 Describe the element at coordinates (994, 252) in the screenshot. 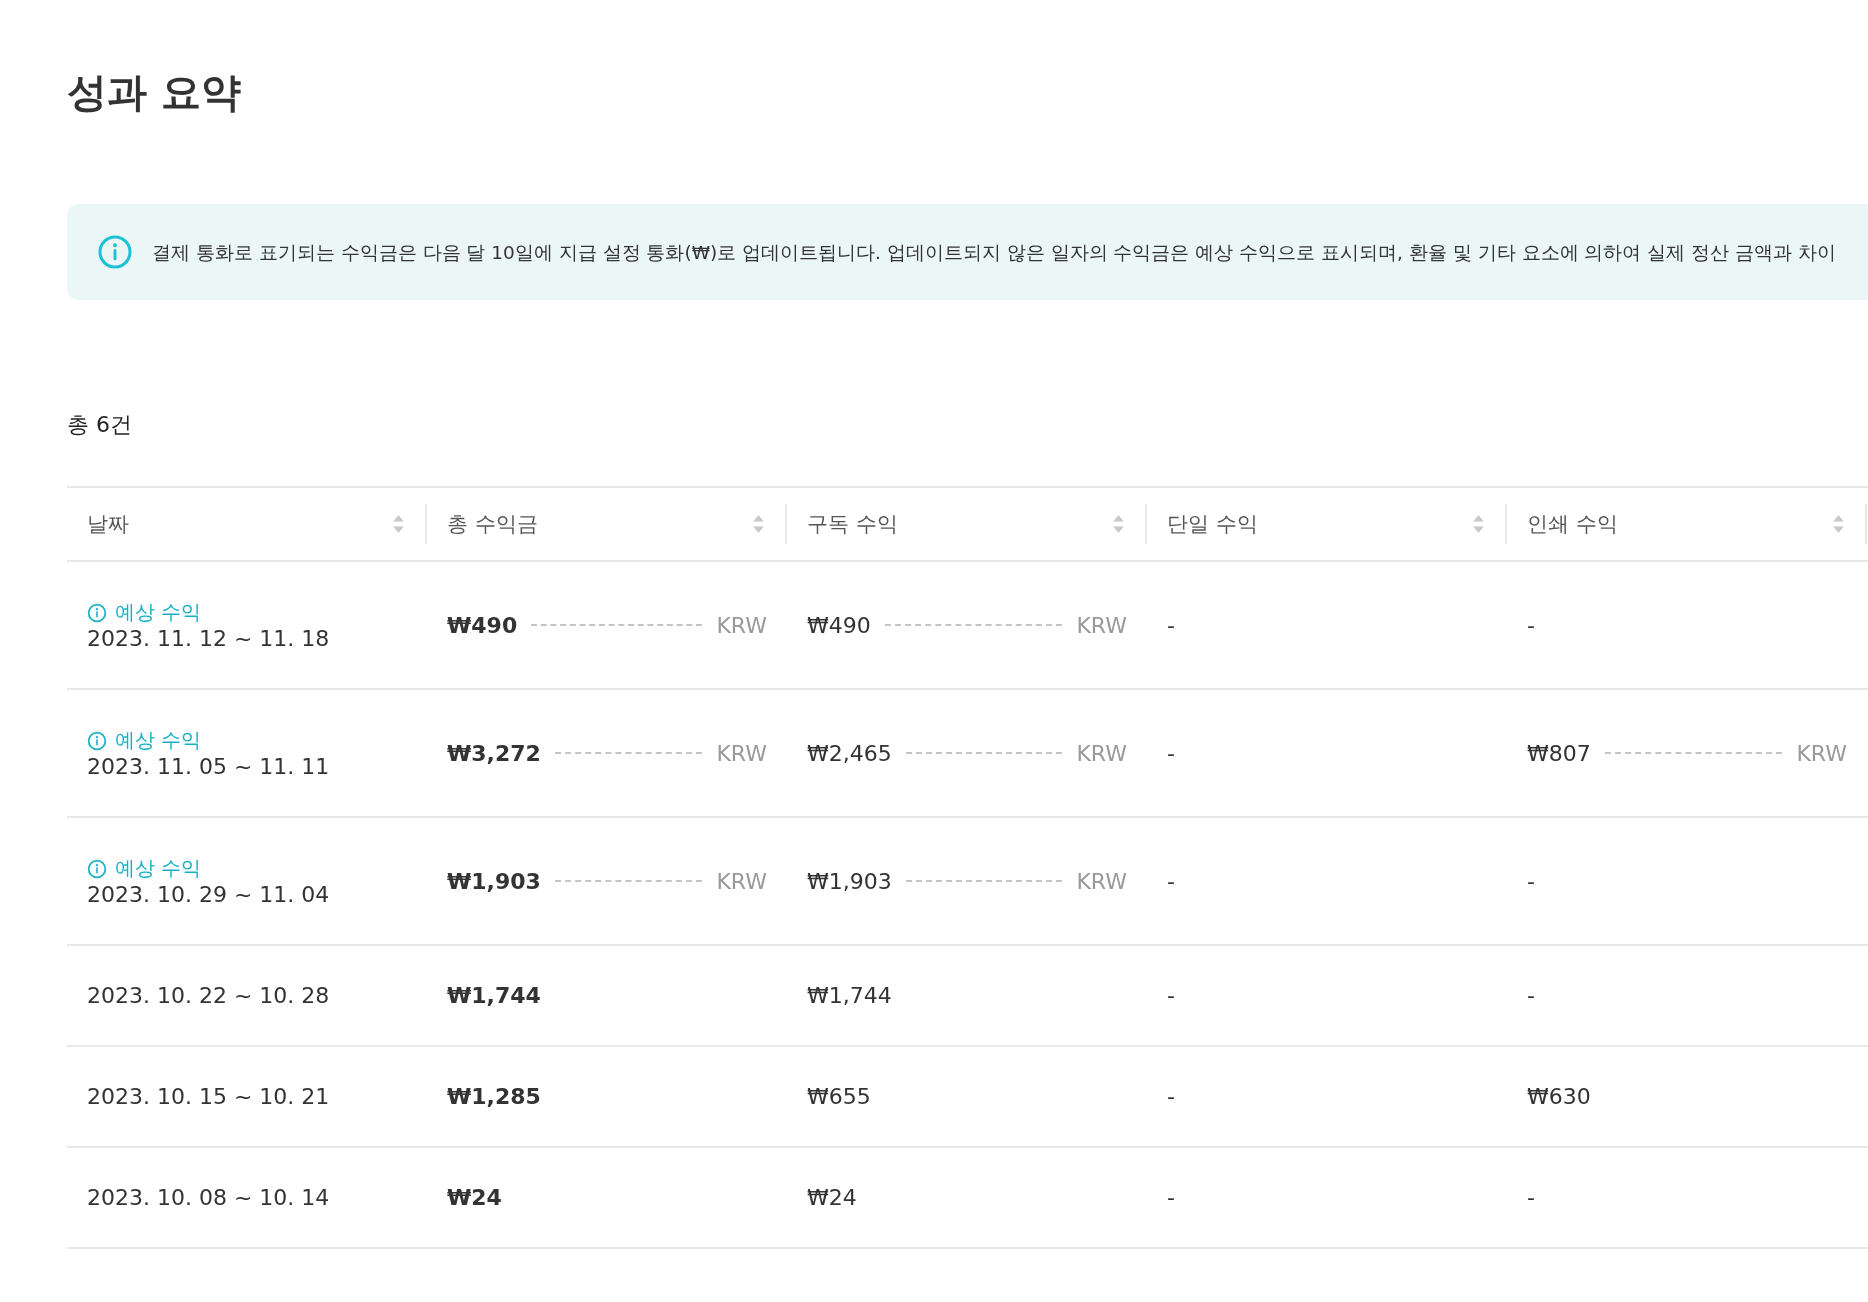

I see `notice-text: 결제 통화로 표기되는 수익금은 다음 달 10일에 지급 설정 통화(₩)로 업데이트됩니다. 업데이트되지 않은 일자의 수익금은 예상 수익으로 표시되며, 환율 및 기타 요소에 의하여 실제 정산 금액과 차이` at that location.